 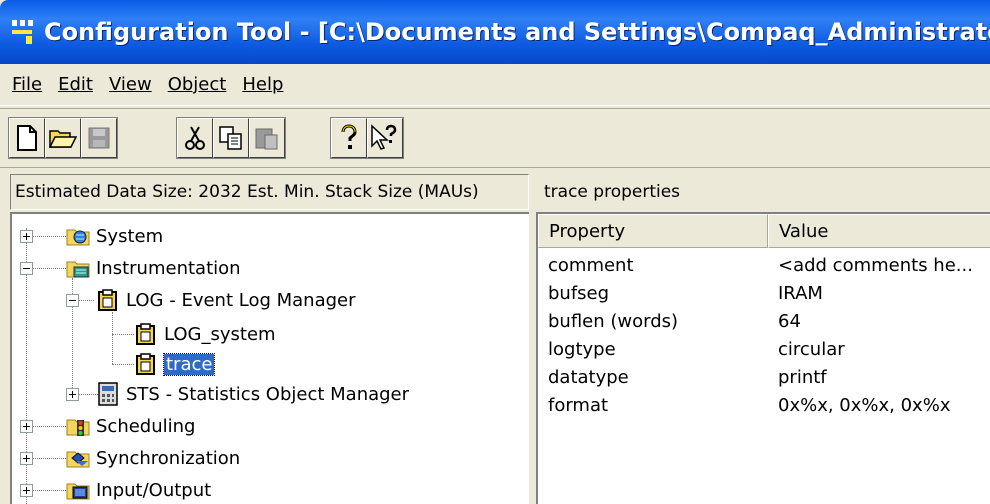 I want to click on tree-item-trace: trace, so click(x=175, y=364).